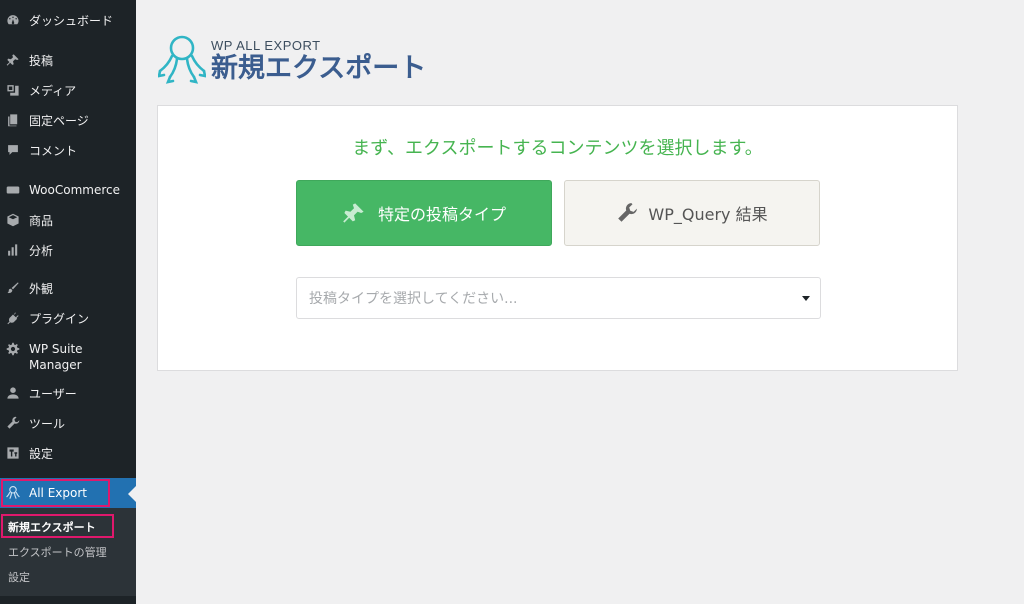 The width and height of the screenshot is (1024, 604). What do you see at coordinates (13, 120) in the screenshot?
I see `page-icon` at bounding box center [13, 120].